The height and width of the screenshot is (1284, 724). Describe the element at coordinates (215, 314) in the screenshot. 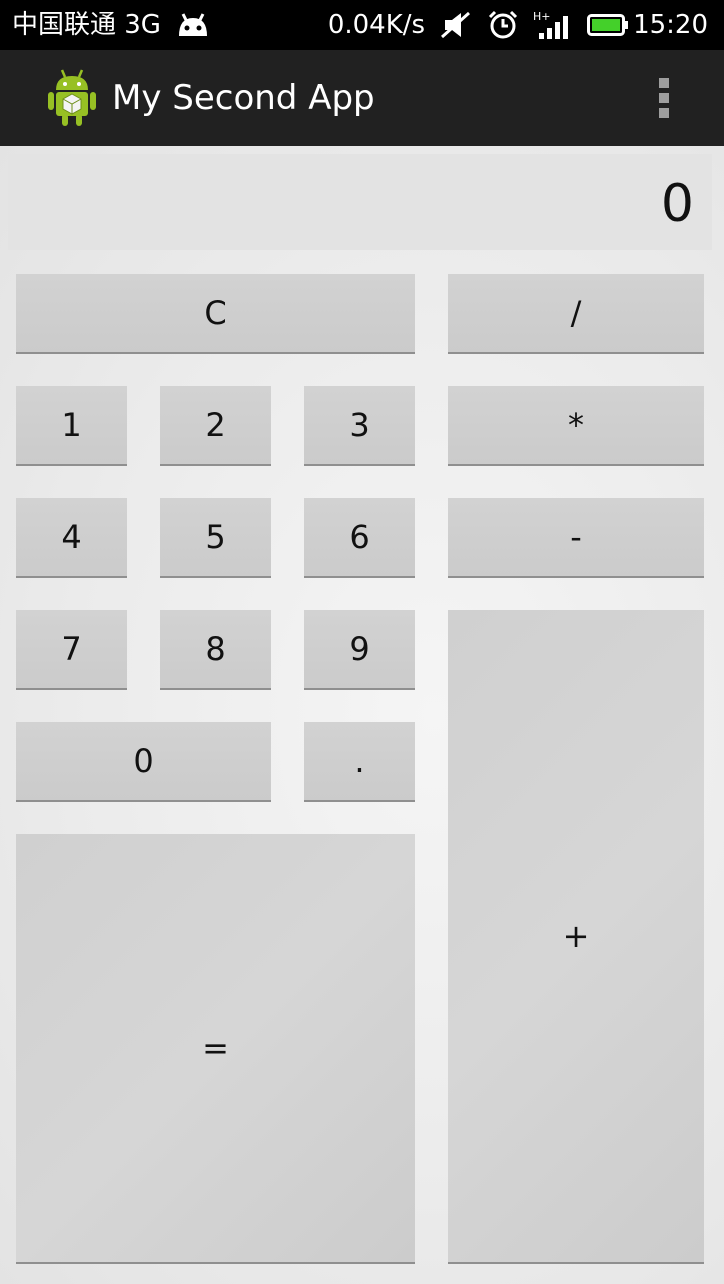

I see `clear-button: C` at that location.